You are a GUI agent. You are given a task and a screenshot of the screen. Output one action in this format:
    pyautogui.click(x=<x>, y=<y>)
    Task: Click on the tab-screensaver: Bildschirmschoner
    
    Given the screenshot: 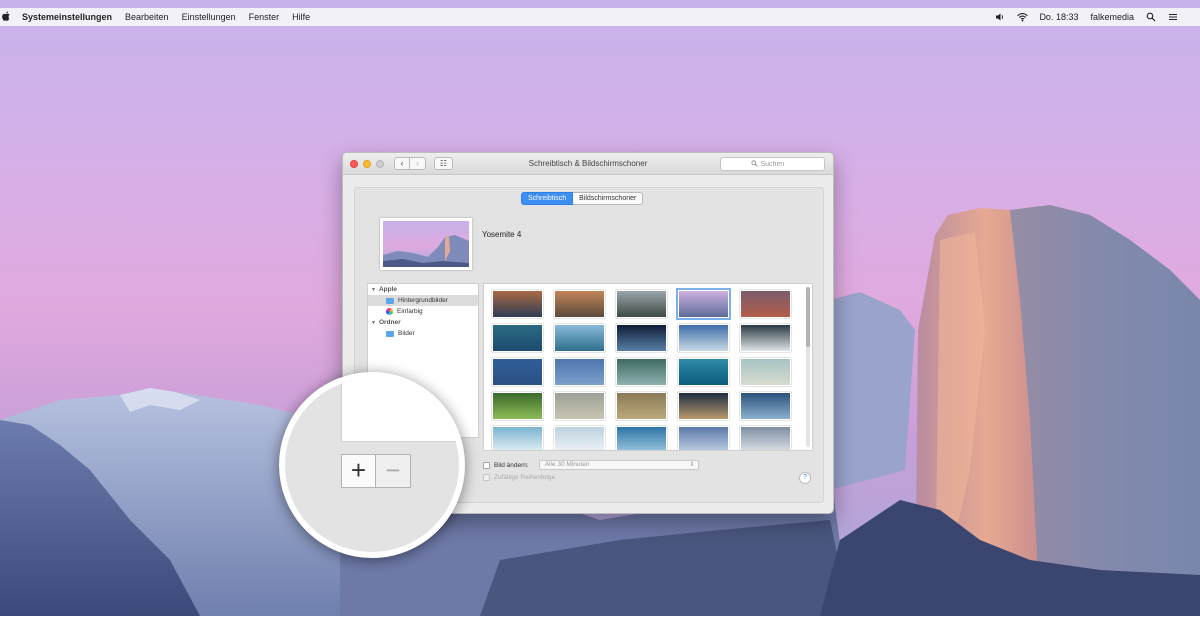 What is the action you would take?
    pyautogui.click(x=608, y=198)
    